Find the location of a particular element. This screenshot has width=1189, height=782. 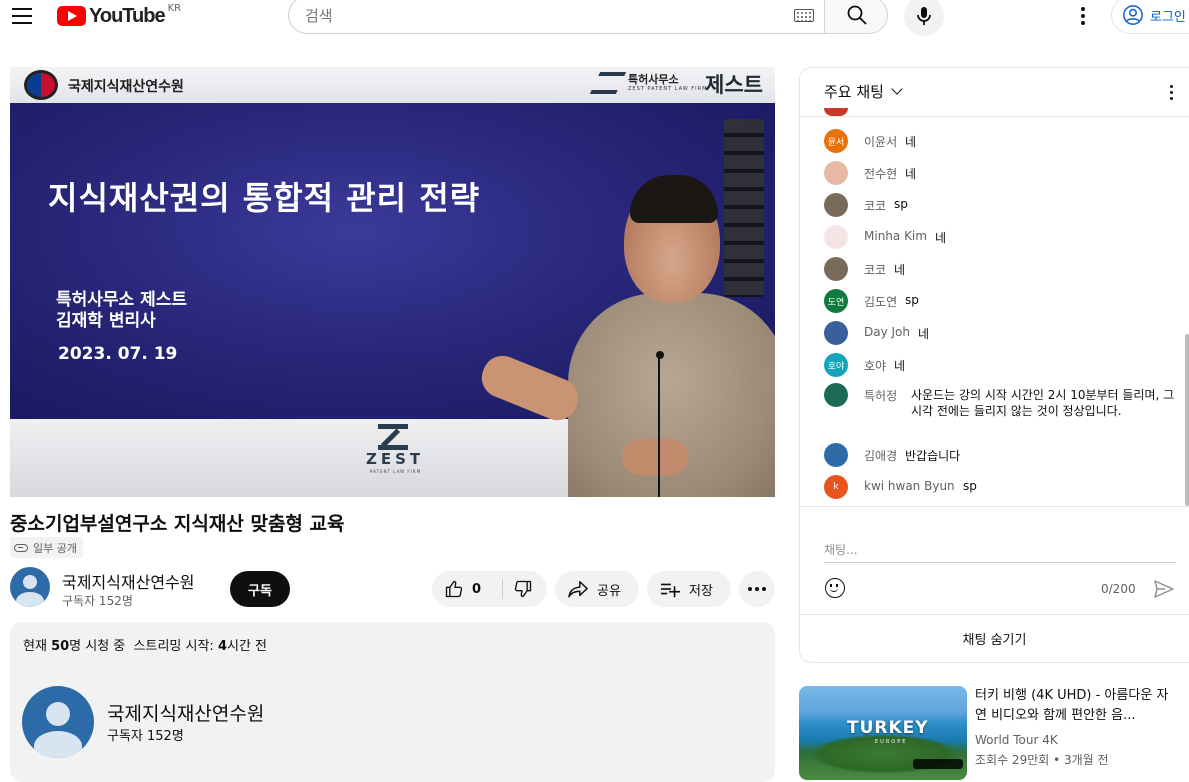

chat-author: 이윤서 is located at coordinates (880, 141).